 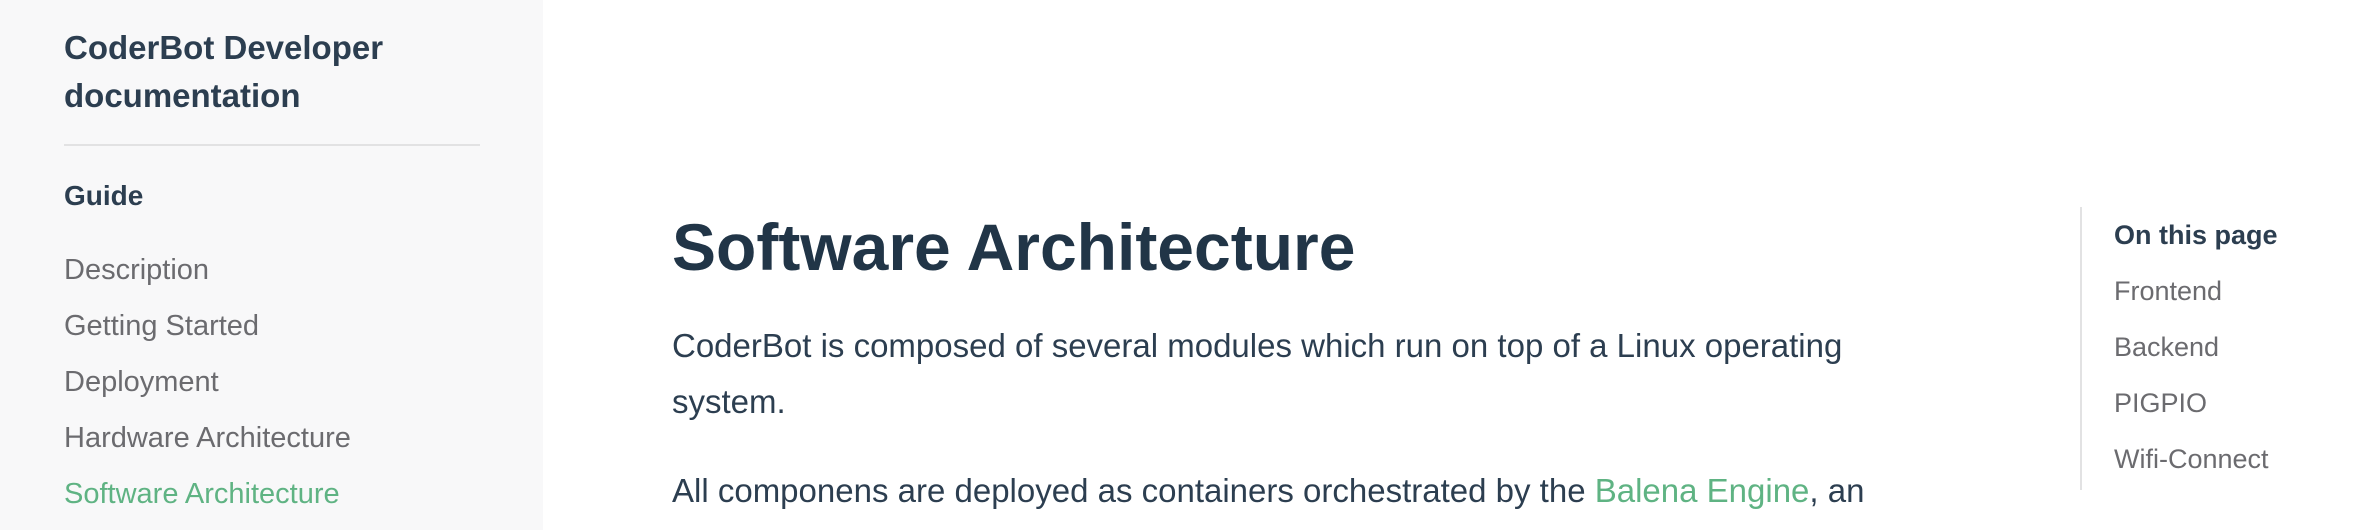 What do you see at coordinates (1837, 490) in the screenshot?
I see `paragraph-text-after-link: , an` at bounding box center [1837, 490].